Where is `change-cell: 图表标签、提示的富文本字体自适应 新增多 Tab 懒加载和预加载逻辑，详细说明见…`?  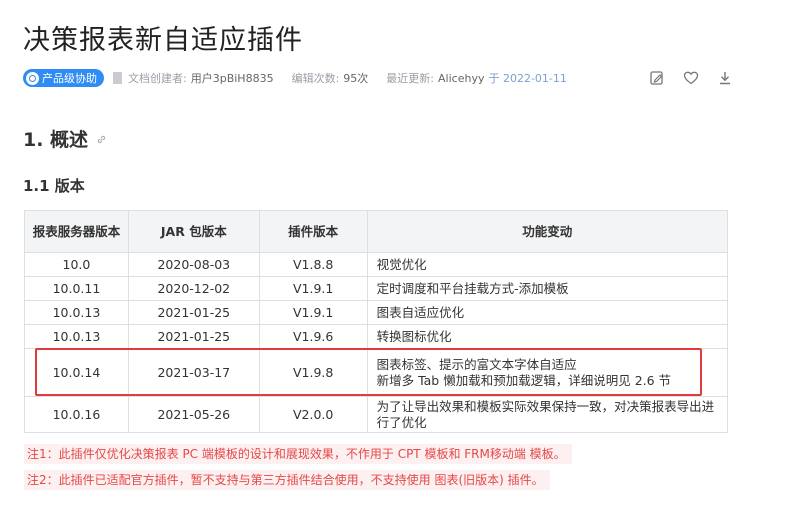
change-cell: 图表标签、提示的富文本字体自适应 新增多 Tab 懒加载和预加载逻辑，详细说明见… is located at coordinates (547, 372).